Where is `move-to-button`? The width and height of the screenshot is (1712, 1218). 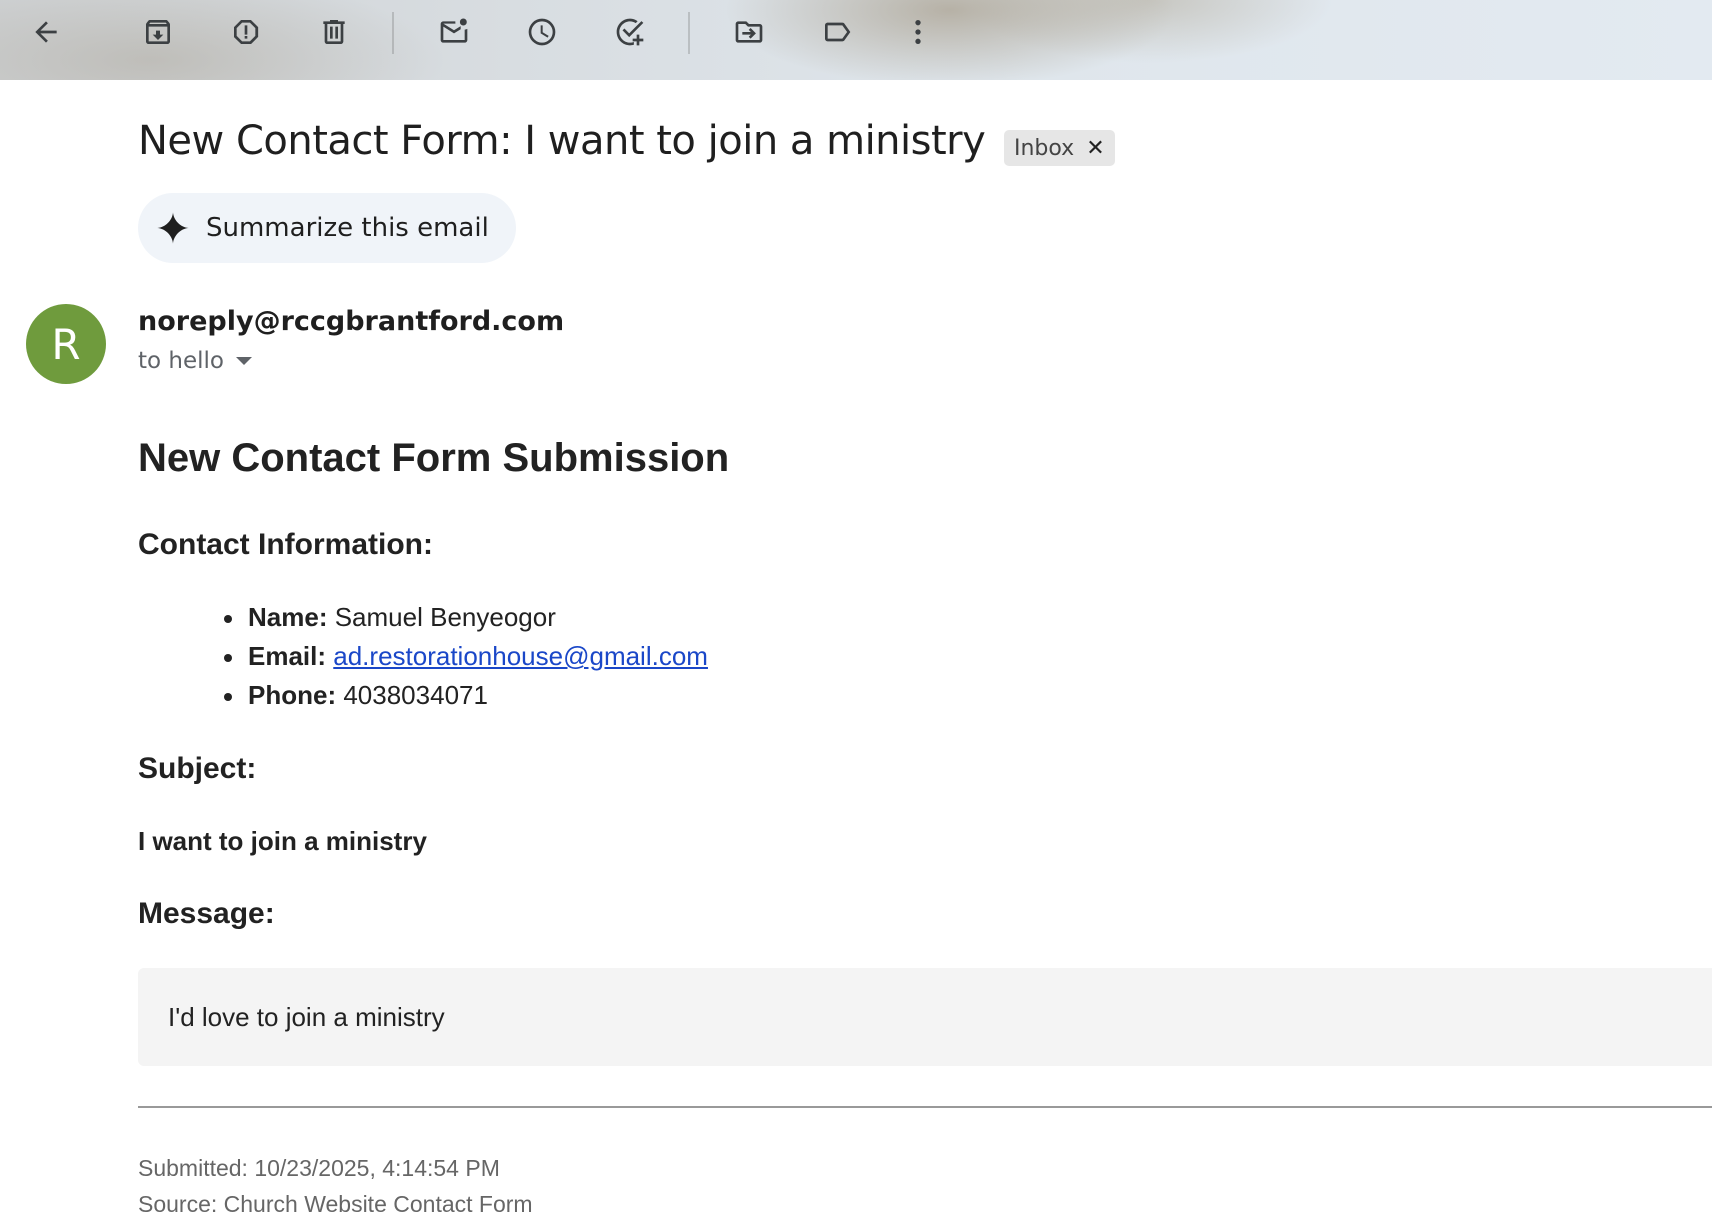 move-to-button is located at coordinates (749, 32).